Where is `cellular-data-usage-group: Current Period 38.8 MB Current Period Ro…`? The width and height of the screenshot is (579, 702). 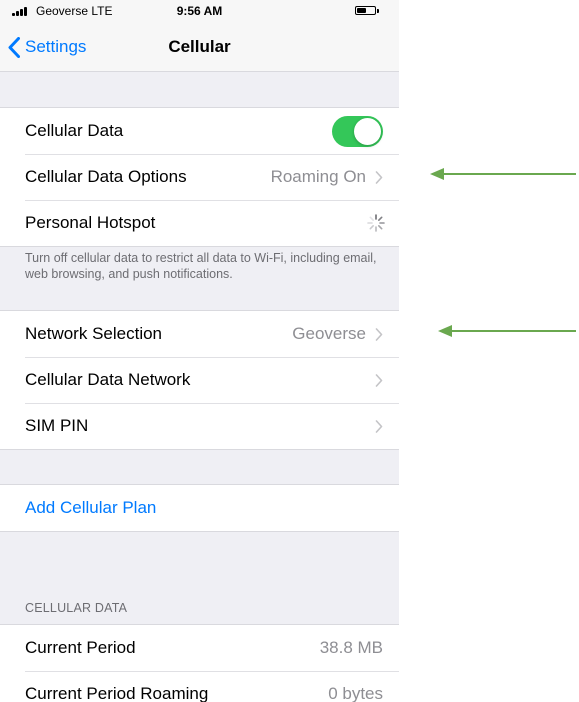
cellular-data-usage-group: Current Period 38.8 MB Current Period Ro… is located at coordinates (199, 663).